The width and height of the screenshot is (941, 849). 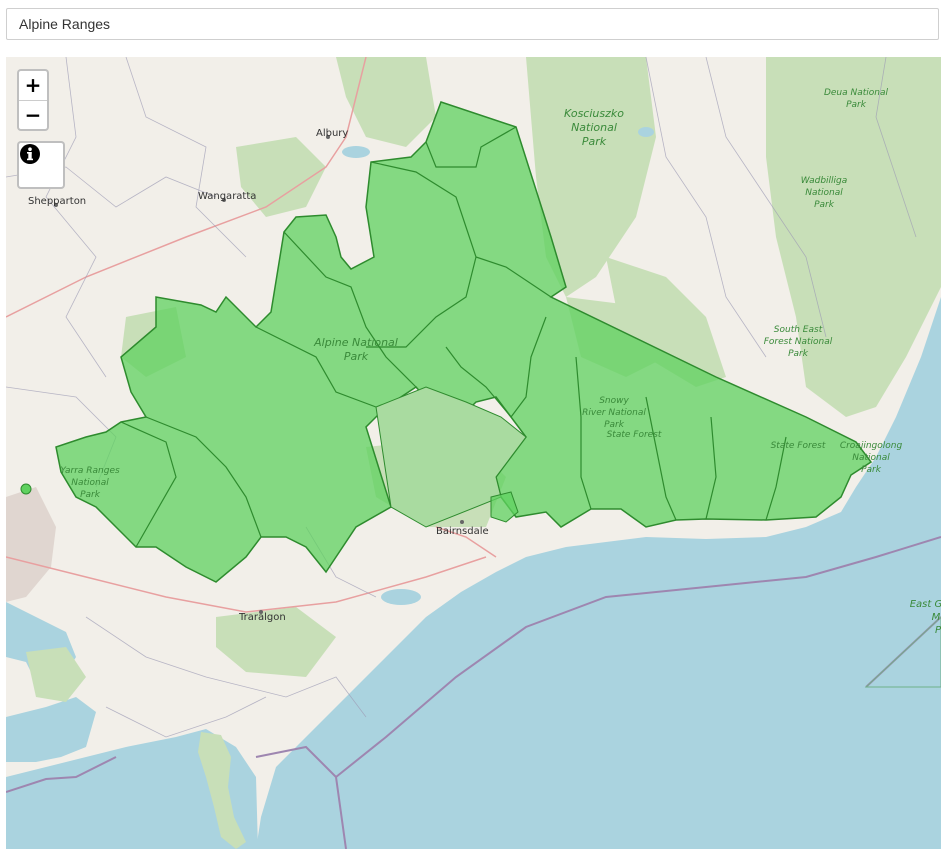 I want to click on zoom-in-button: +, so click(x=33, y=86).